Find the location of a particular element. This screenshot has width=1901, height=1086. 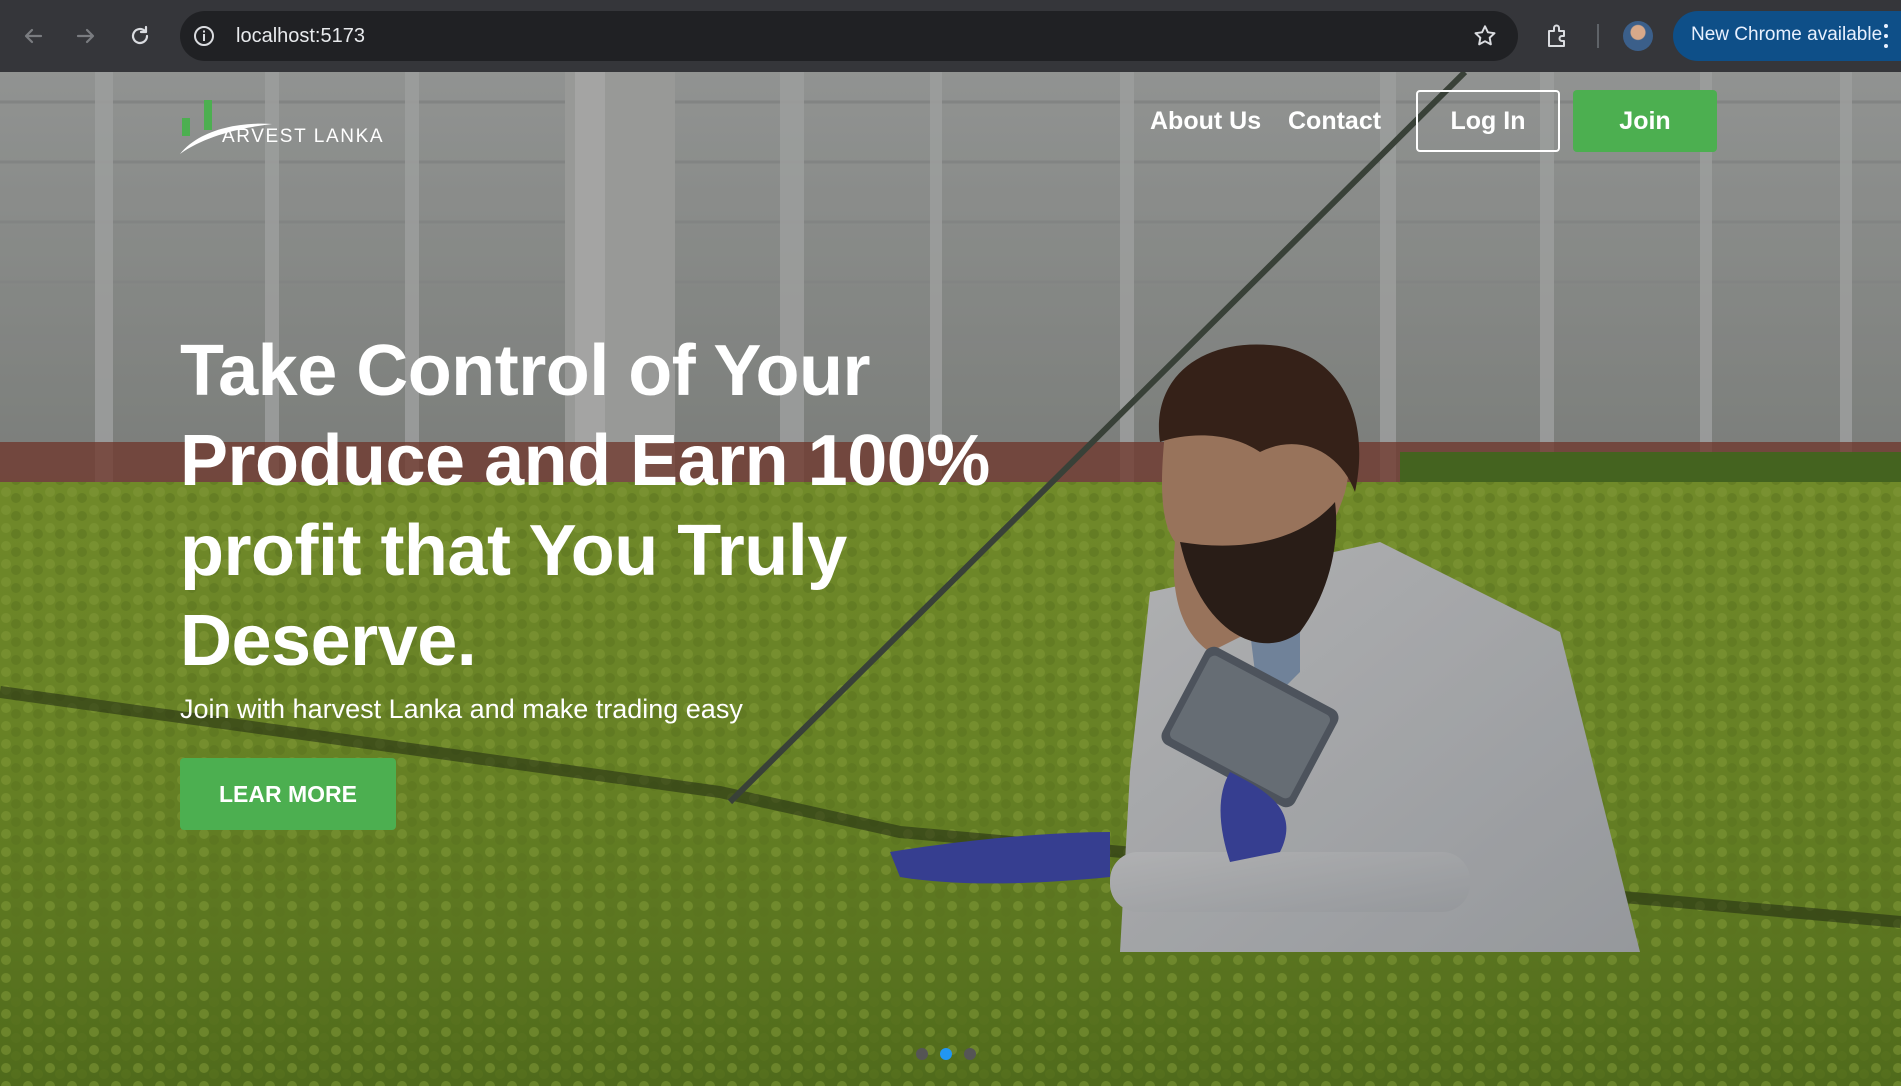

learn-more-button: LEAR MORE is located at coordinates (288, 794).